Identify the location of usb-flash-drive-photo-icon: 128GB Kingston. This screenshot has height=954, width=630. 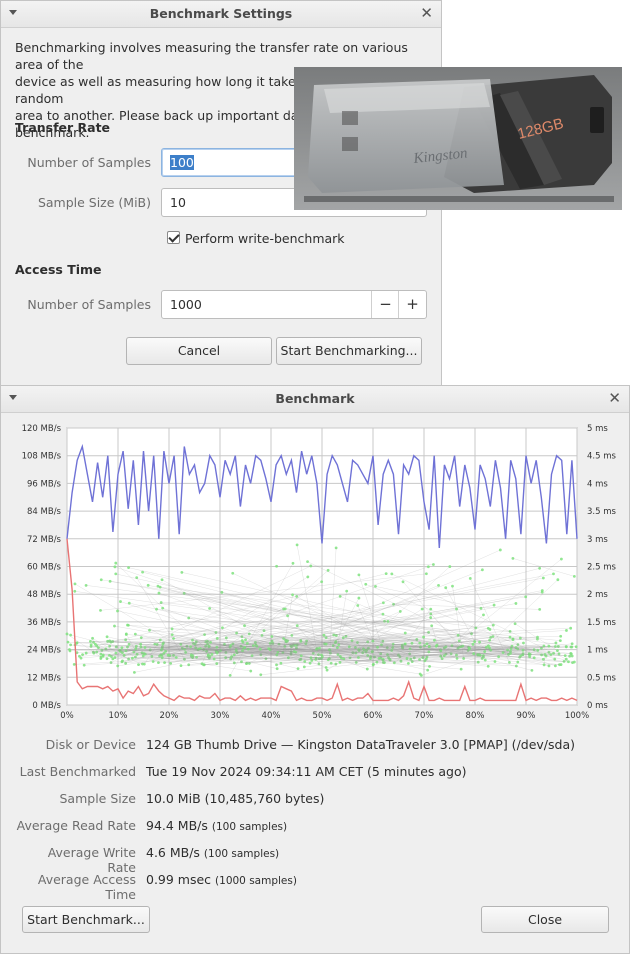
(458, 138).